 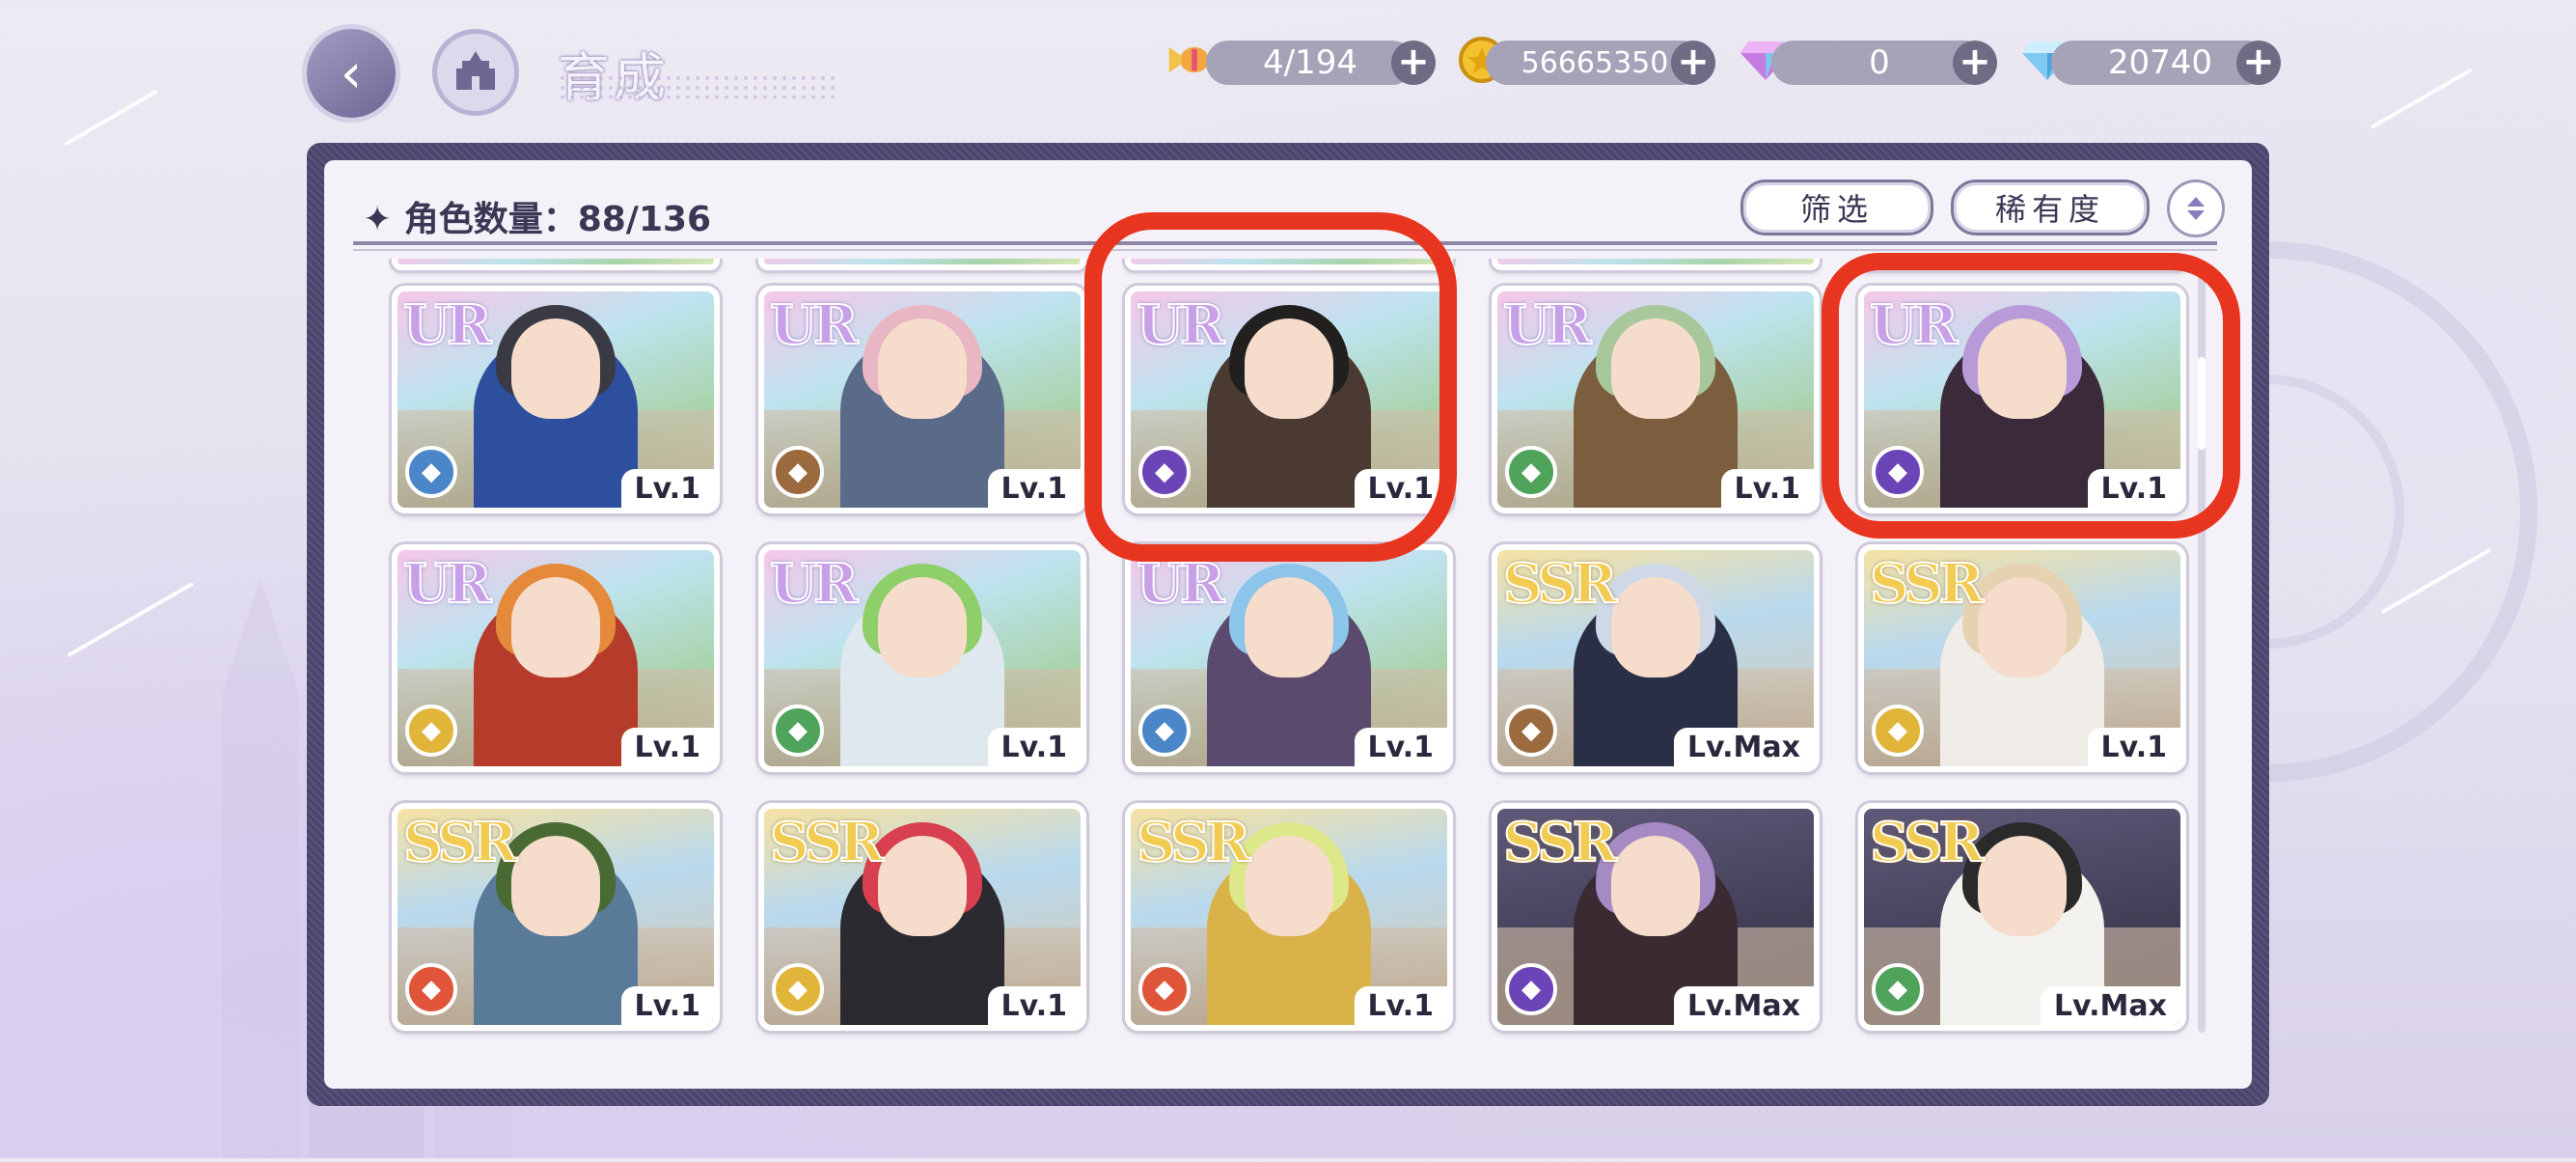 I want to click on chevron-left-icon: ‹, so click(x=351, y=73).